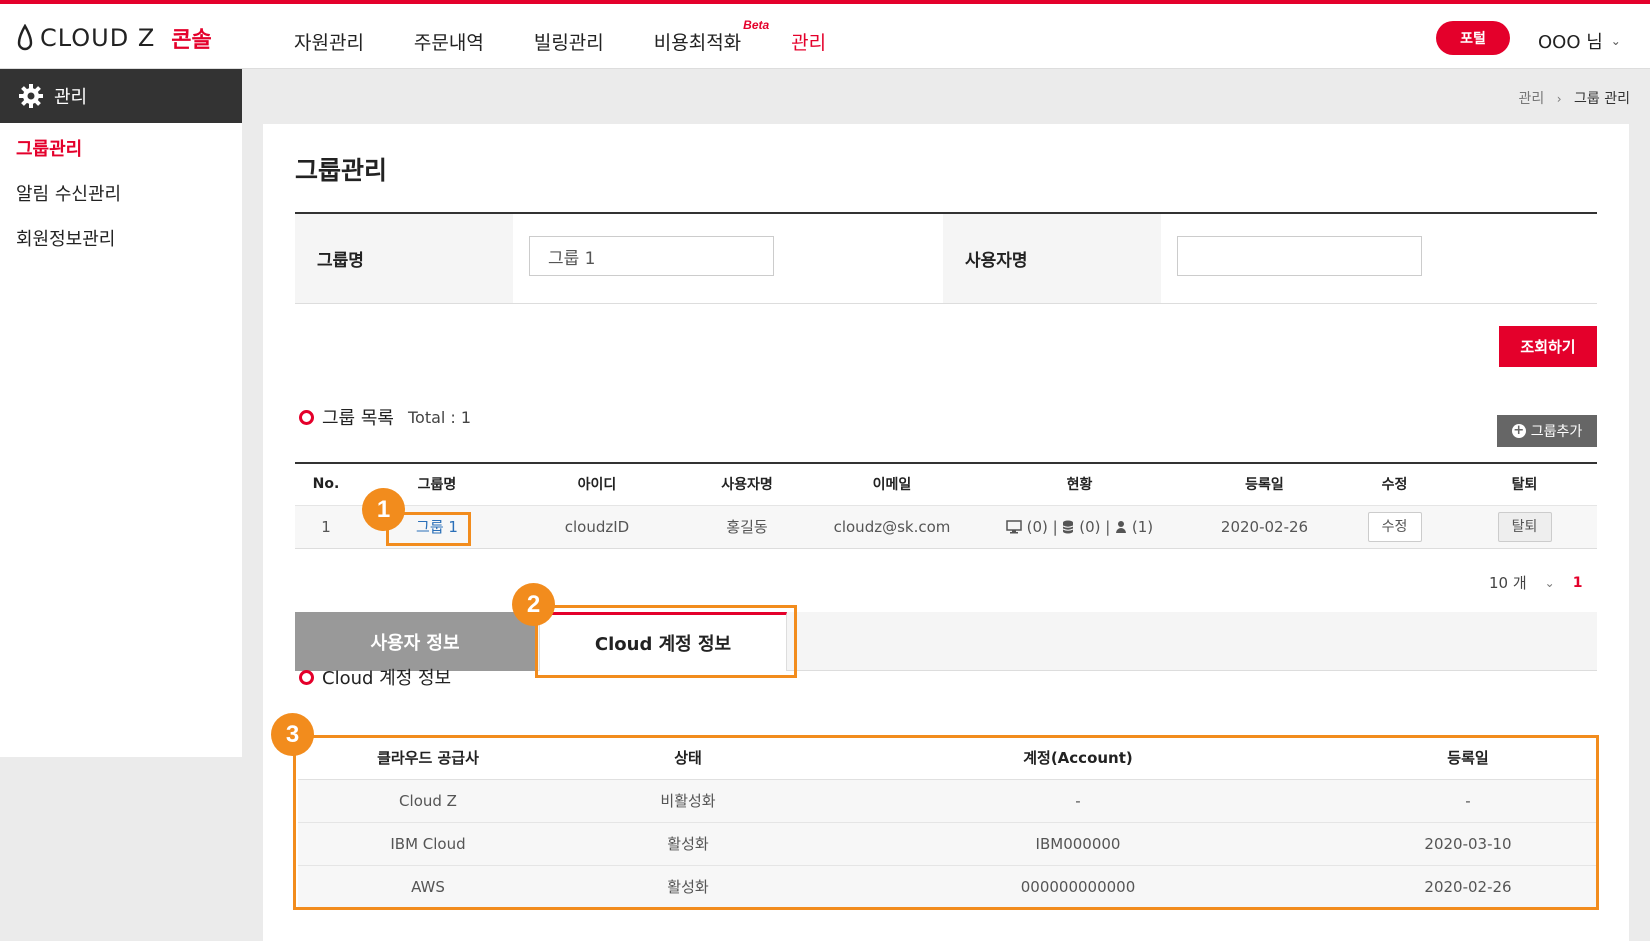  I want to click on db-count: (0) |, so click(1095, 526).